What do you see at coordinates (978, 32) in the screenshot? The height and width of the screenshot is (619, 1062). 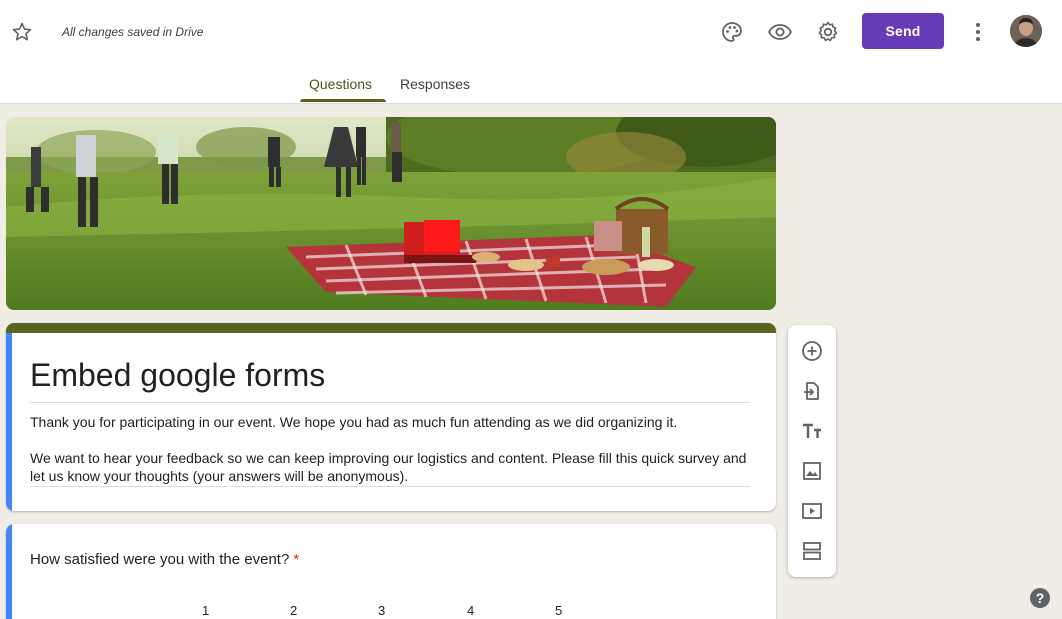 I see `more-vert-icon` at bounding box center [978, 32].